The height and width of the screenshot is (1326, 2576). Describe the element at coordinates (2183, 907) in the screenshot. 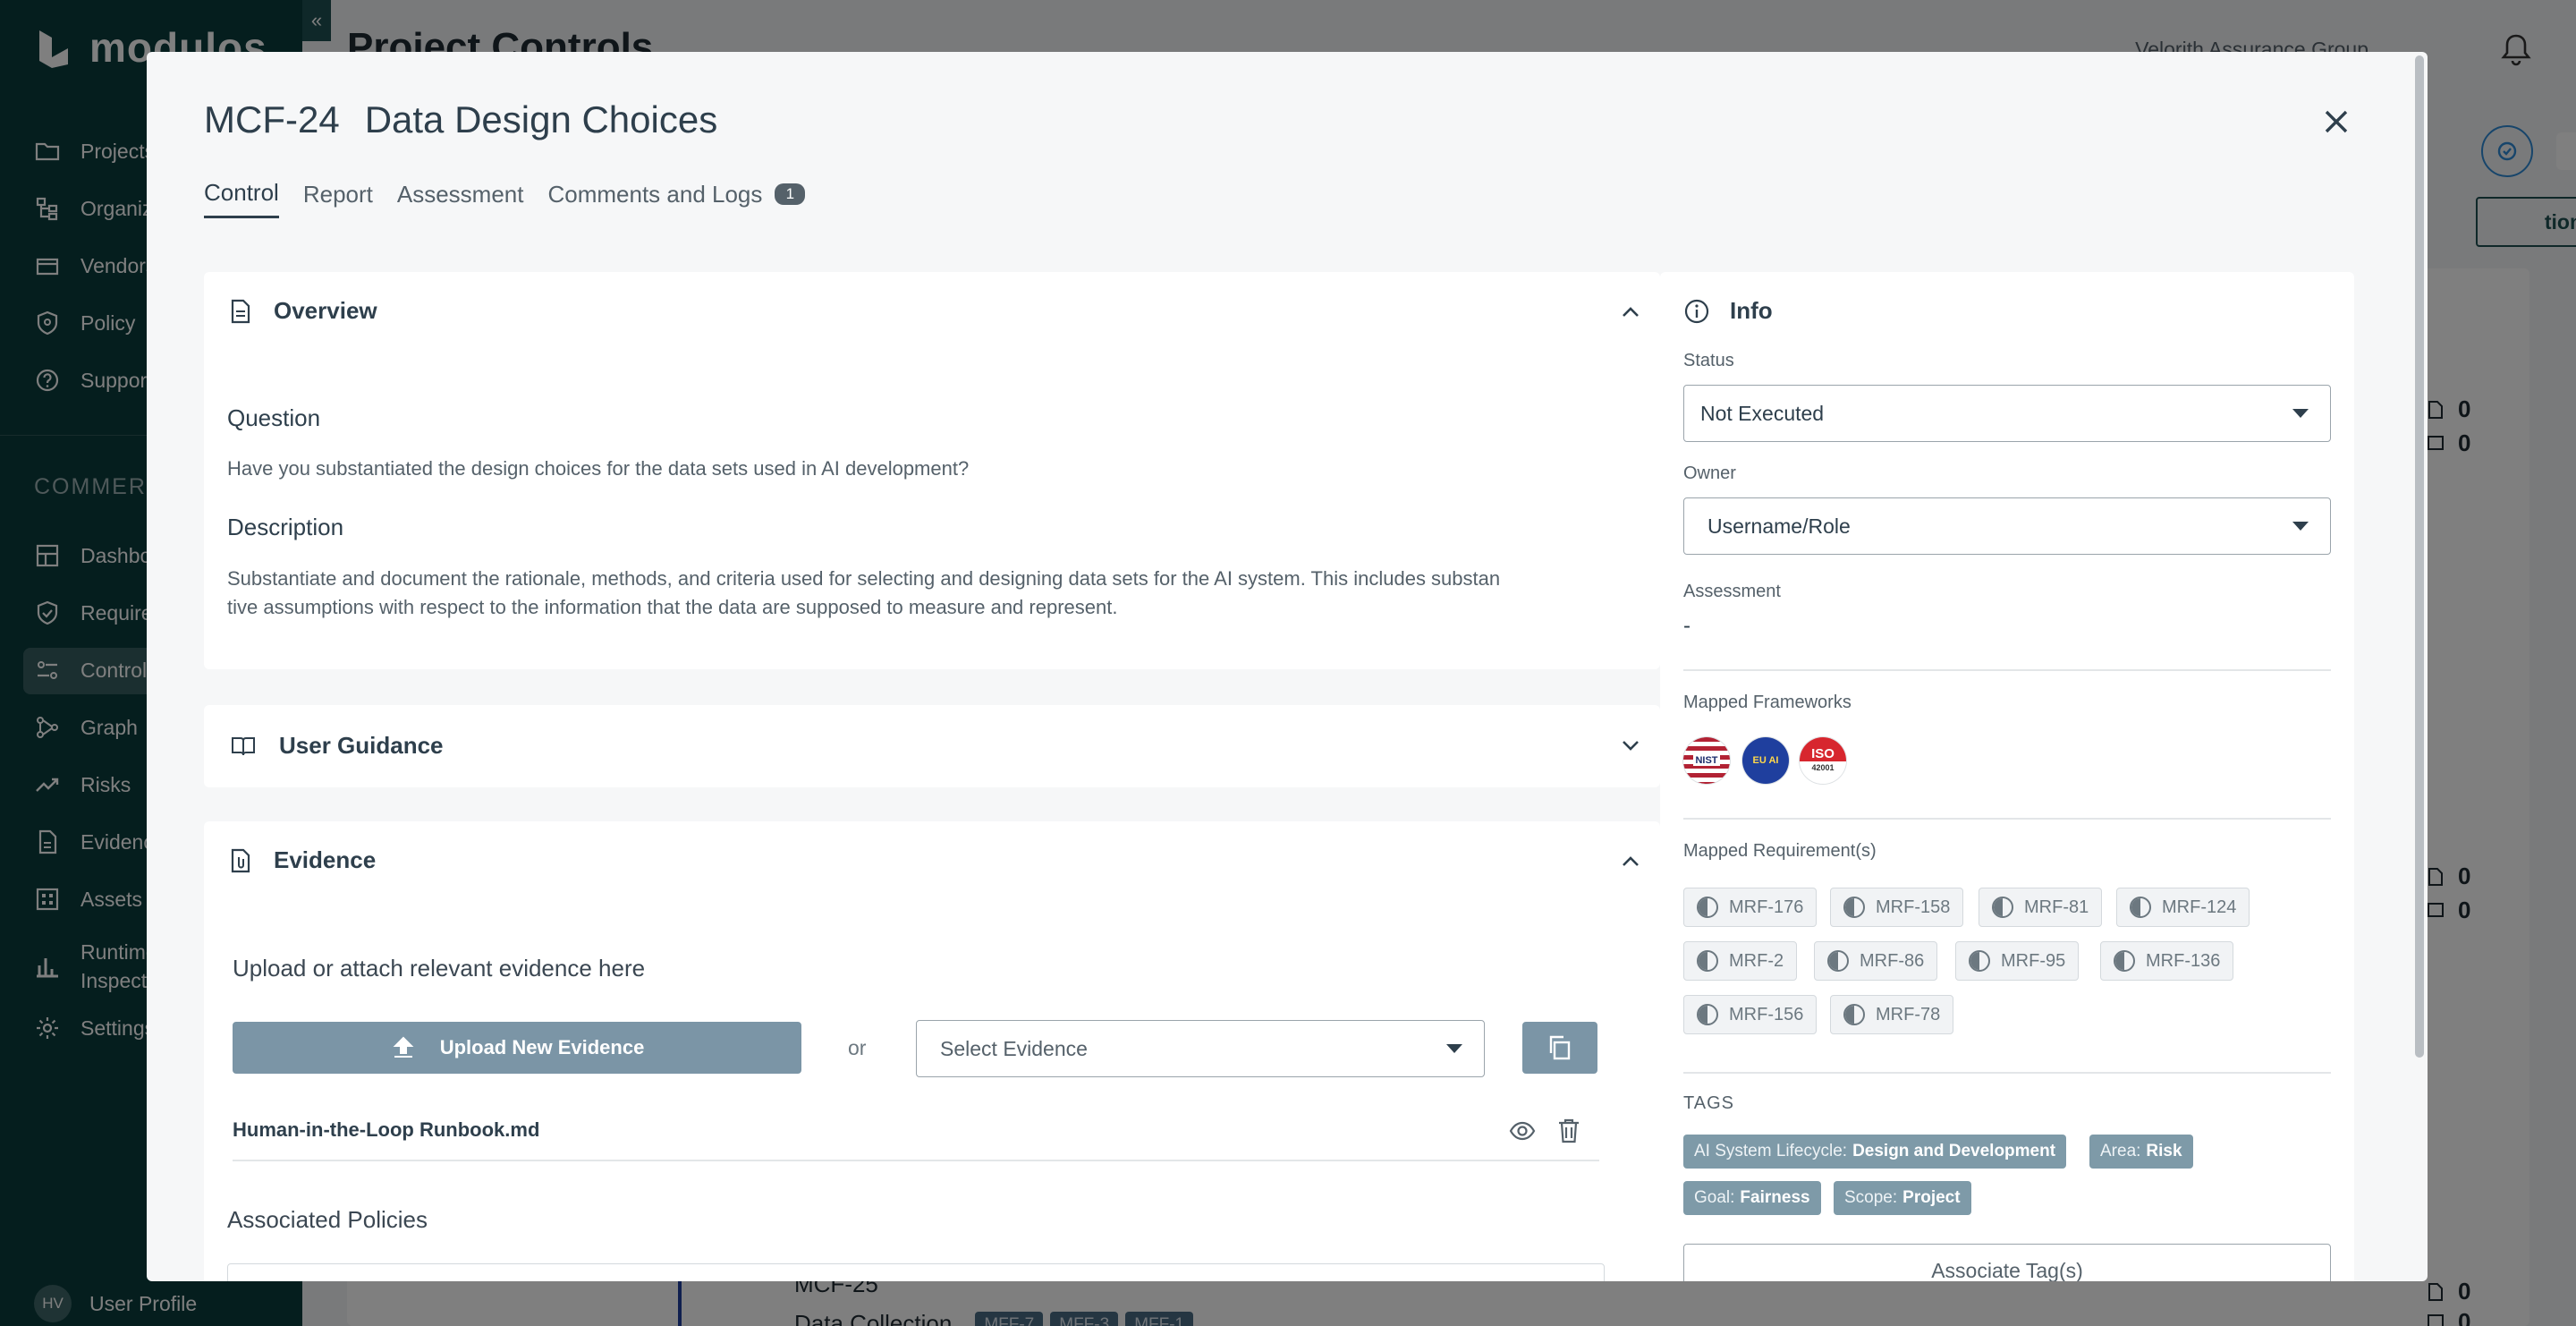

I see `requirement-chip: MRF-124` at that location.